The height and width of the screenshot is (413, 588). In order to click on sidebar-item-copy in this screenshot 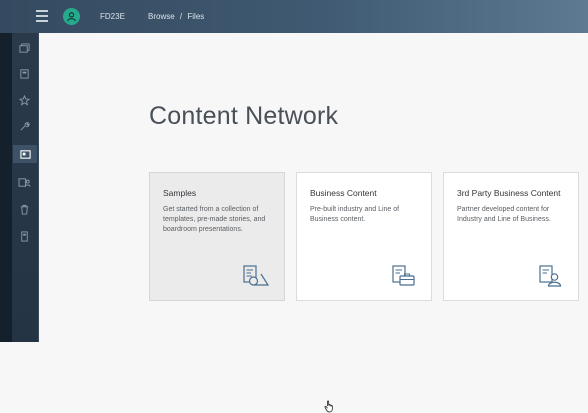, I will do `click(24, 73)`.